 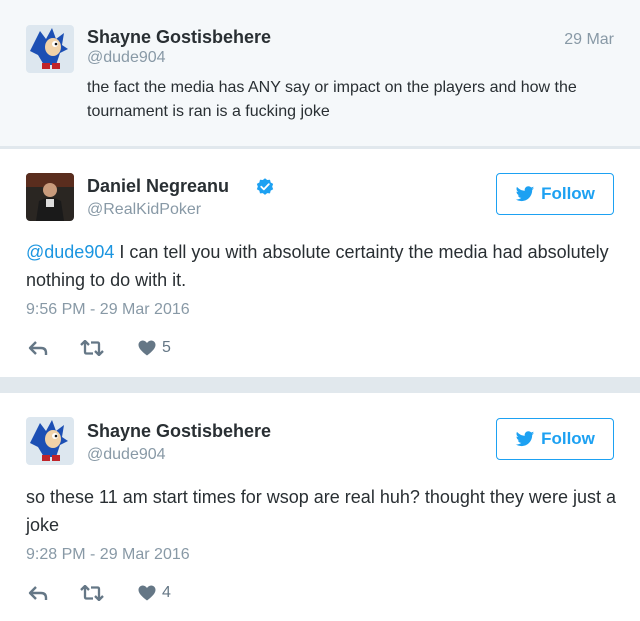 I want to click on like-count: 5, so click(x=166, y=347).